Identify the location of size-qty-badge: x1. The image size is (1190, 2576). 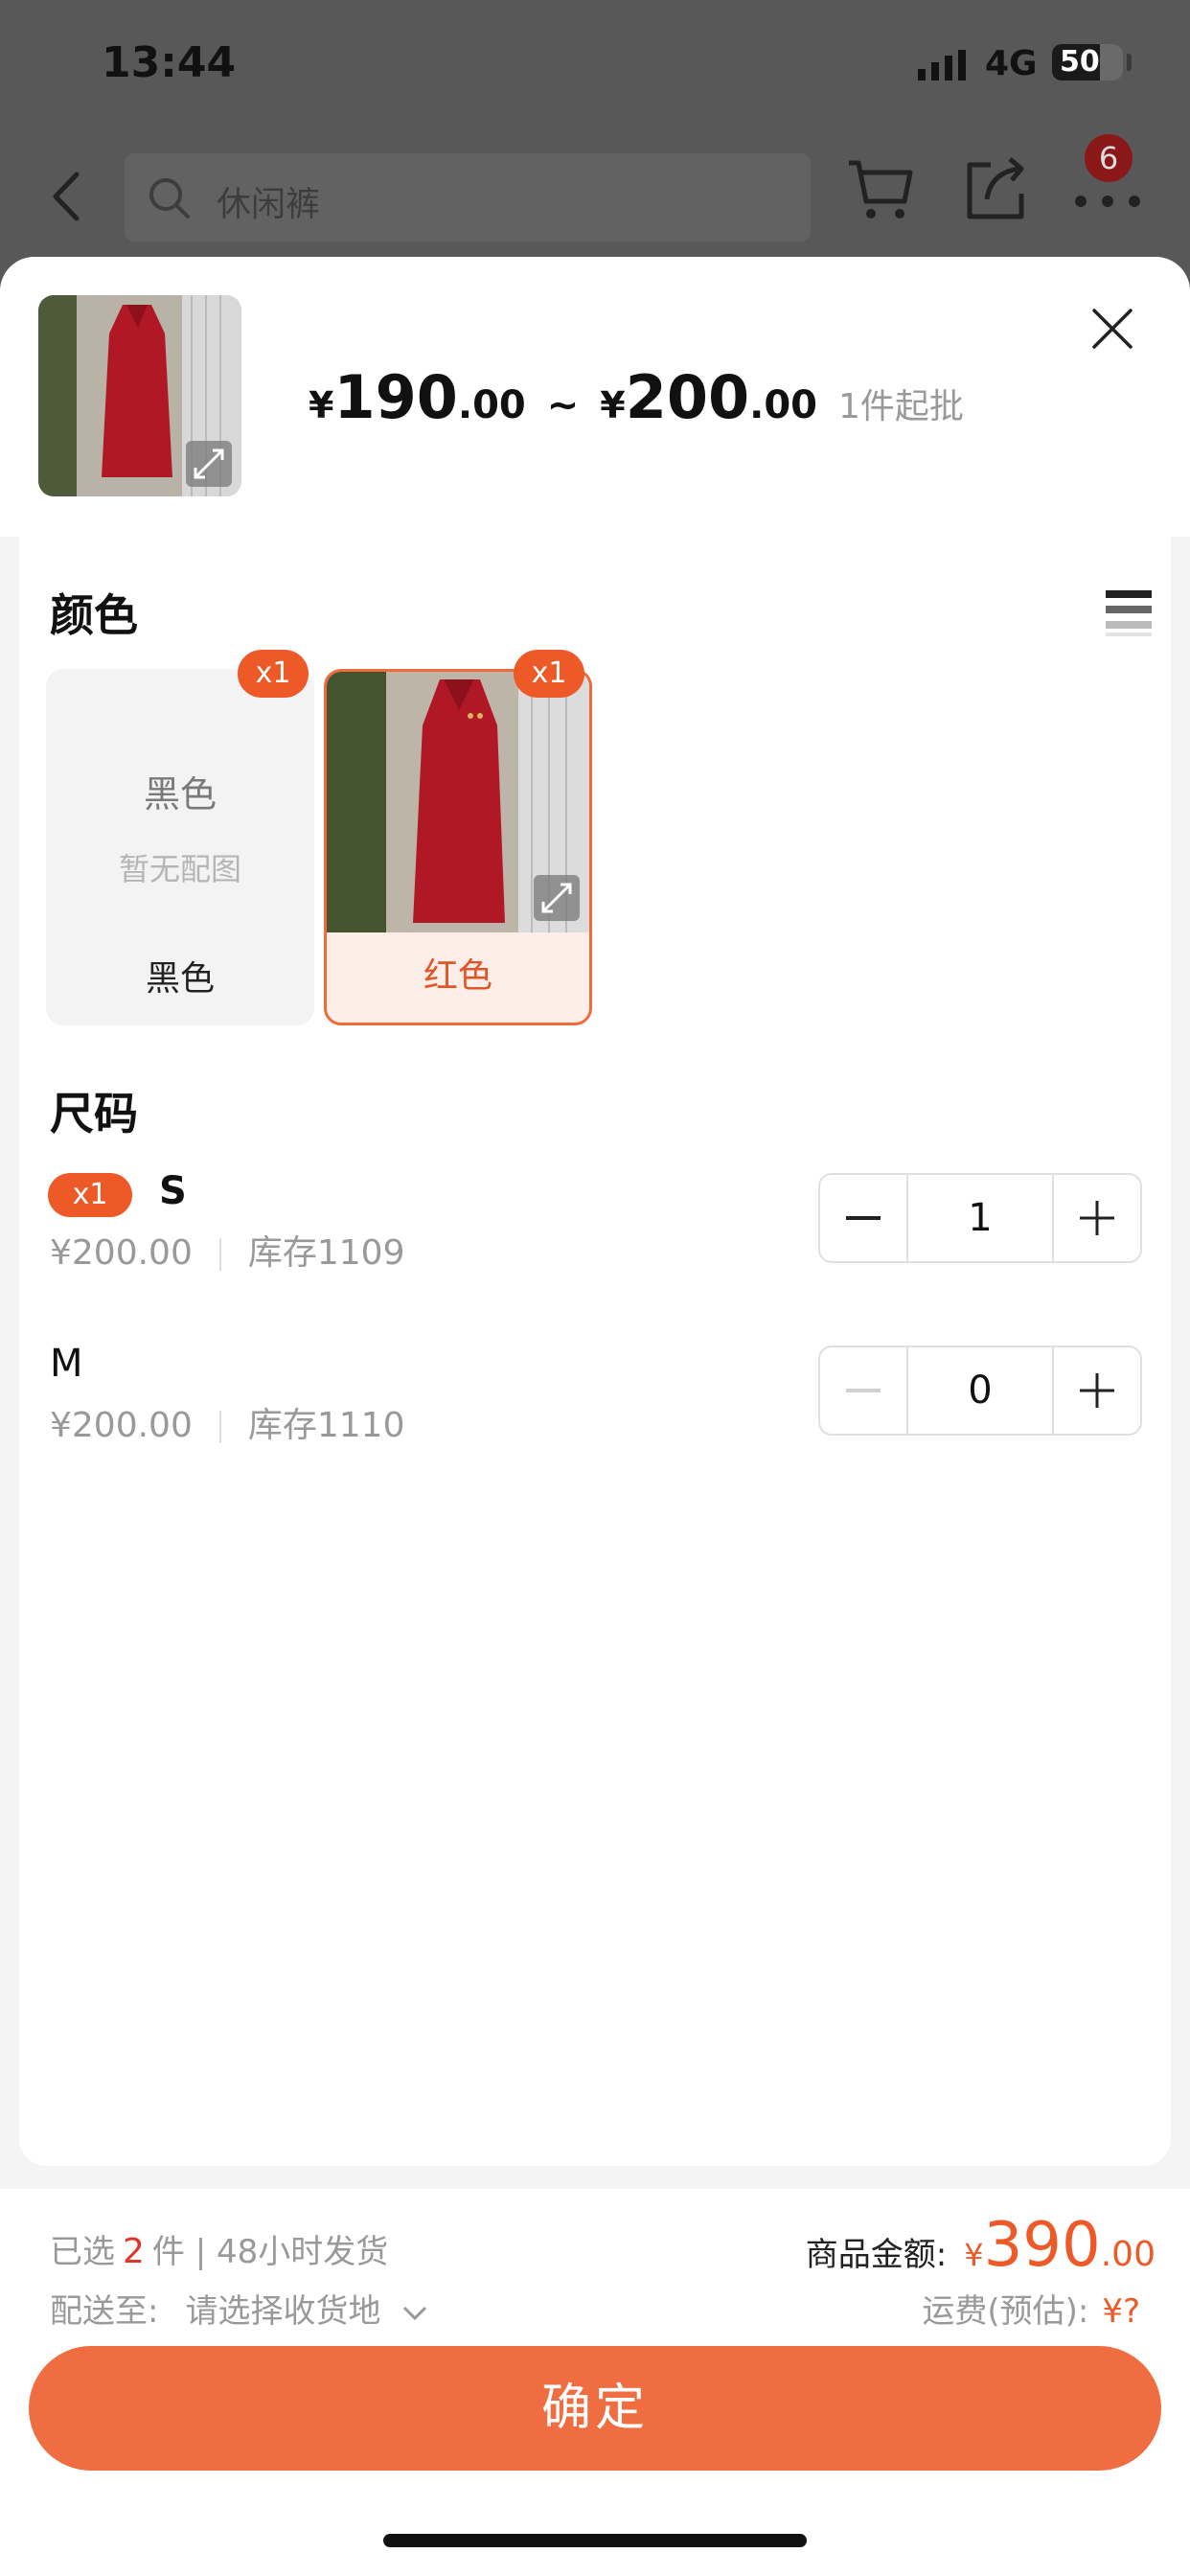
(90, 1195).